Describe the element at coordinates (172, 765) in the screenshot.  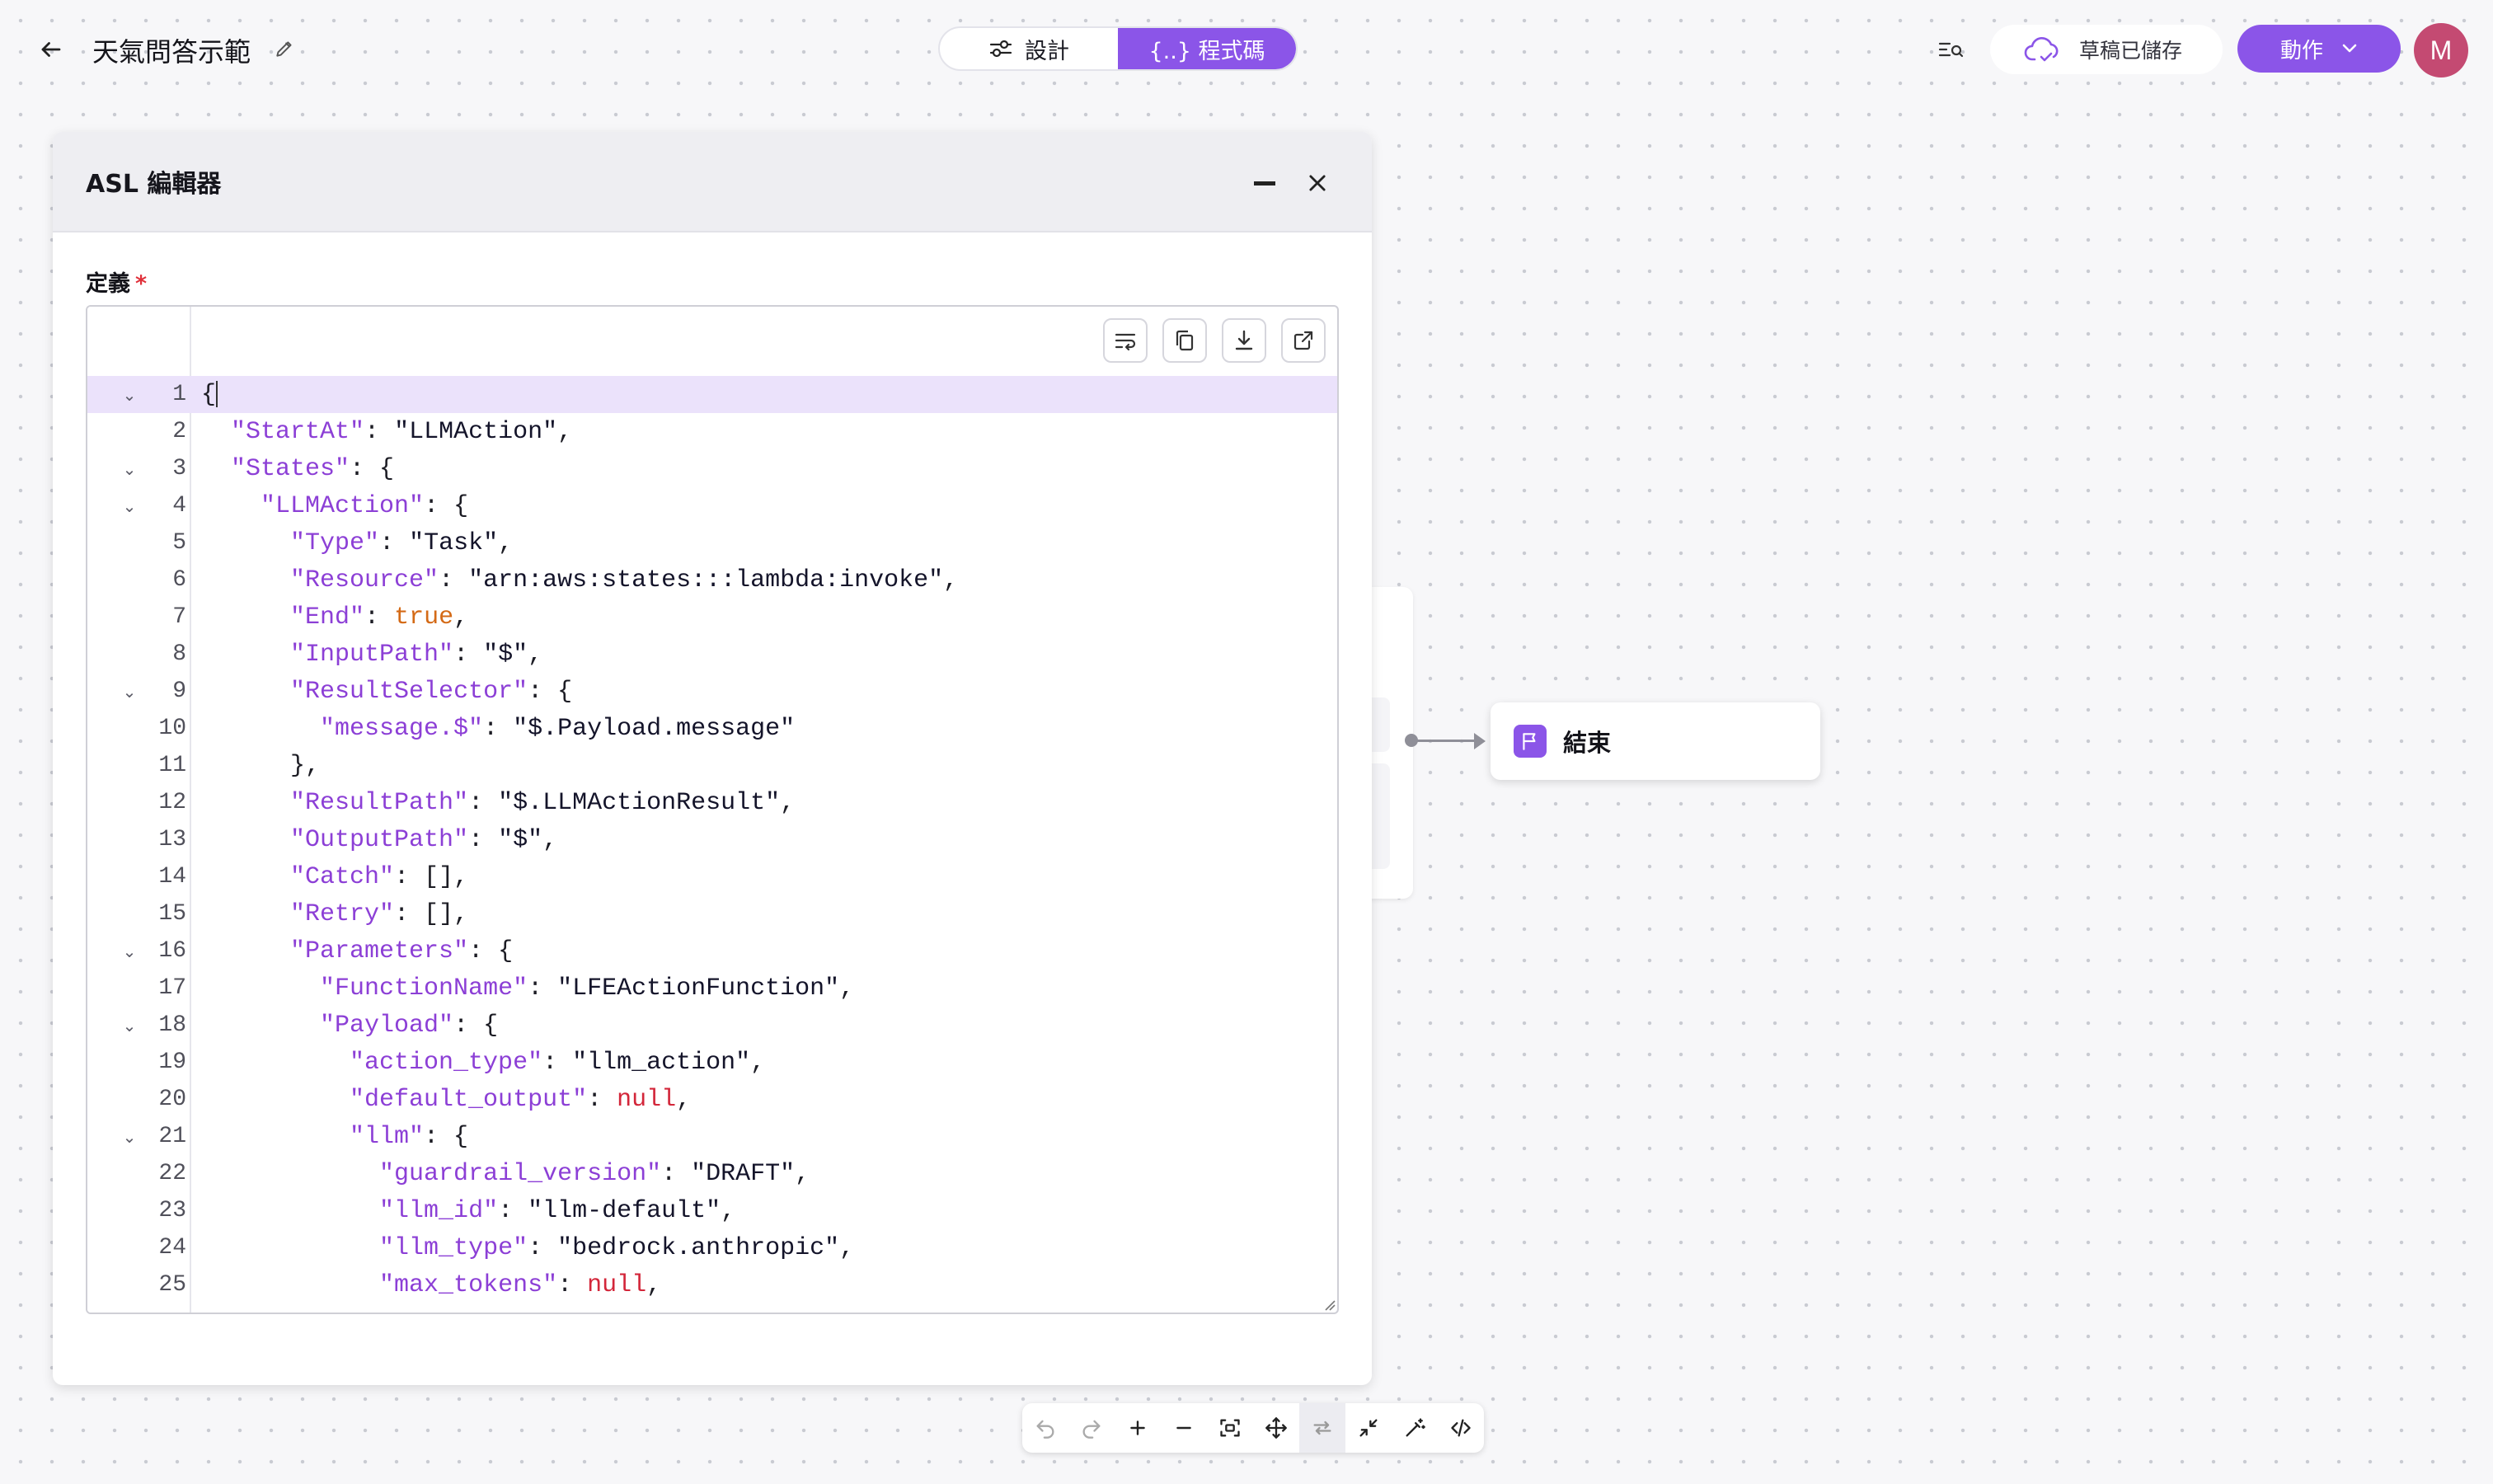
I see `line-number: 11` at that location.